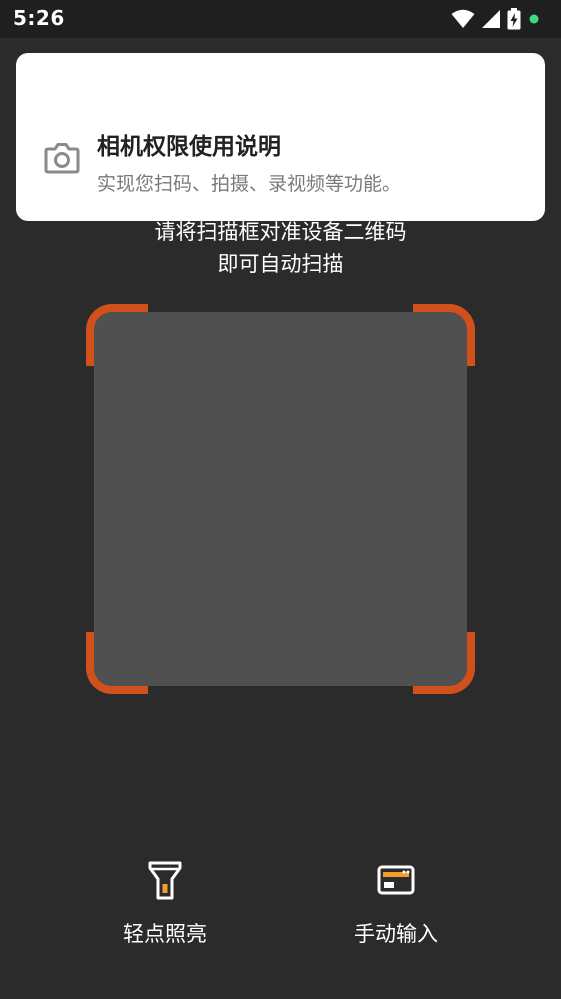  What do you see at coordinates (280, 19) in the screenshot?
I see `status-bar: 5:26` at bounding box center [280, 19].